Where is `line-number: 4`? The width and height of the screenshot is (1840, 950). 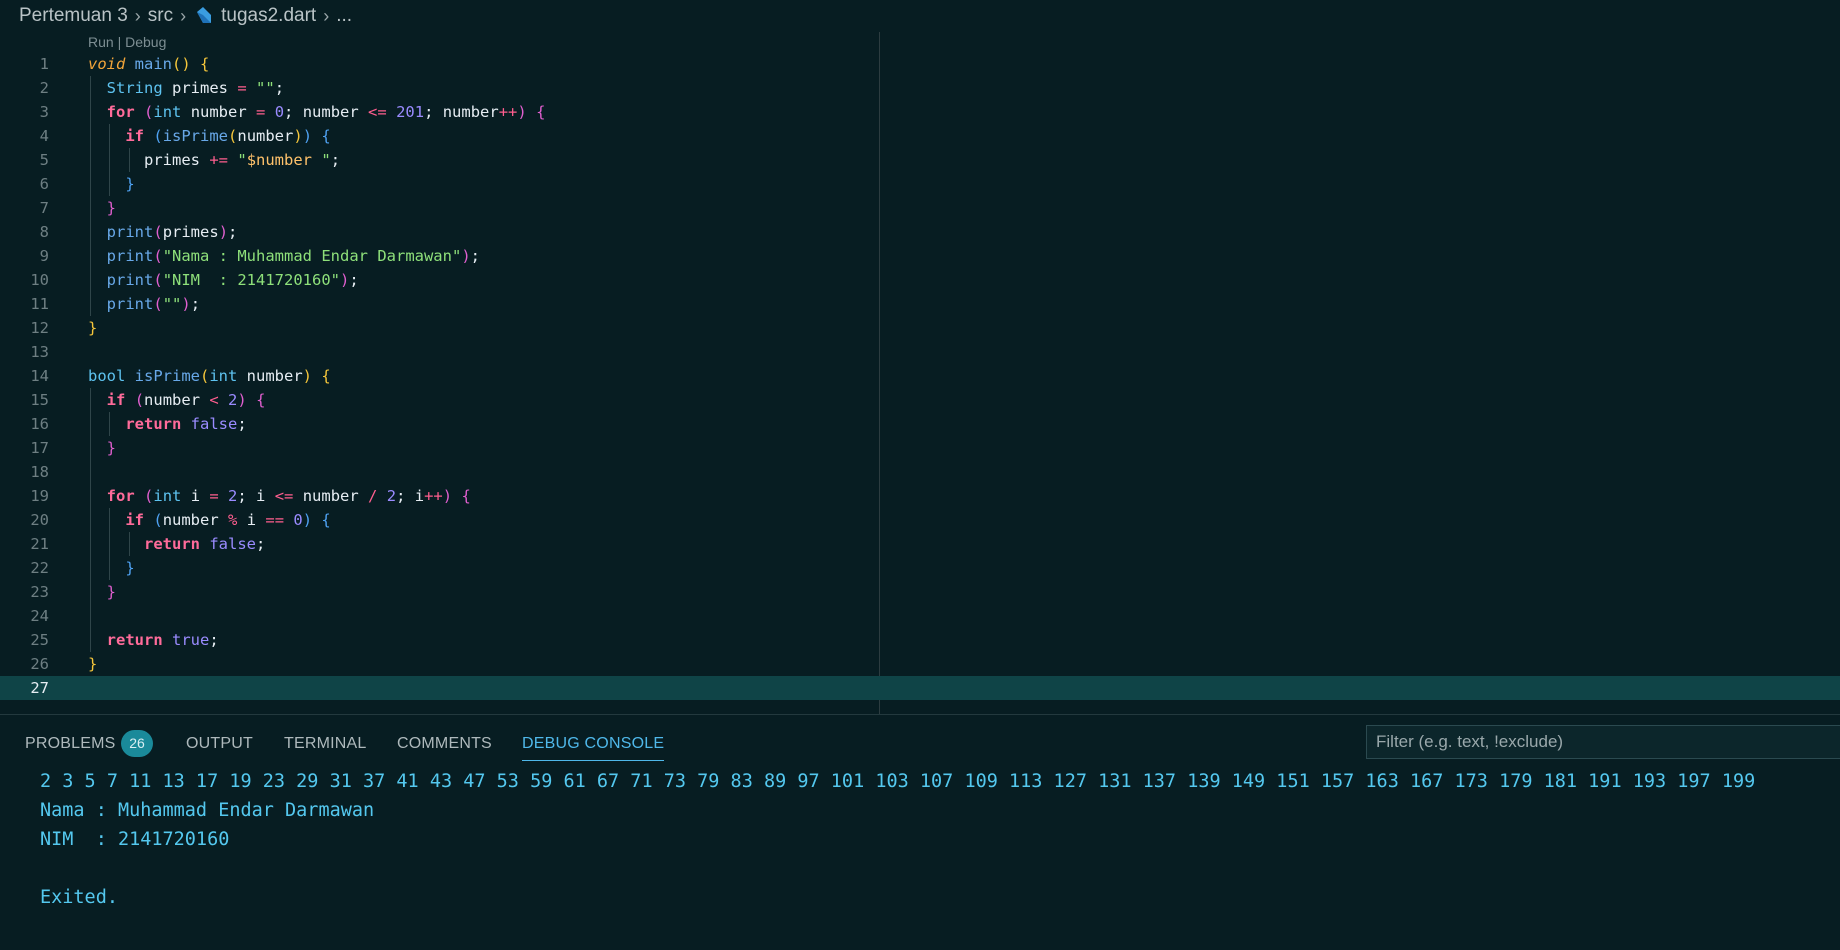
line-number: 4 is located at coordinates (44, 136).